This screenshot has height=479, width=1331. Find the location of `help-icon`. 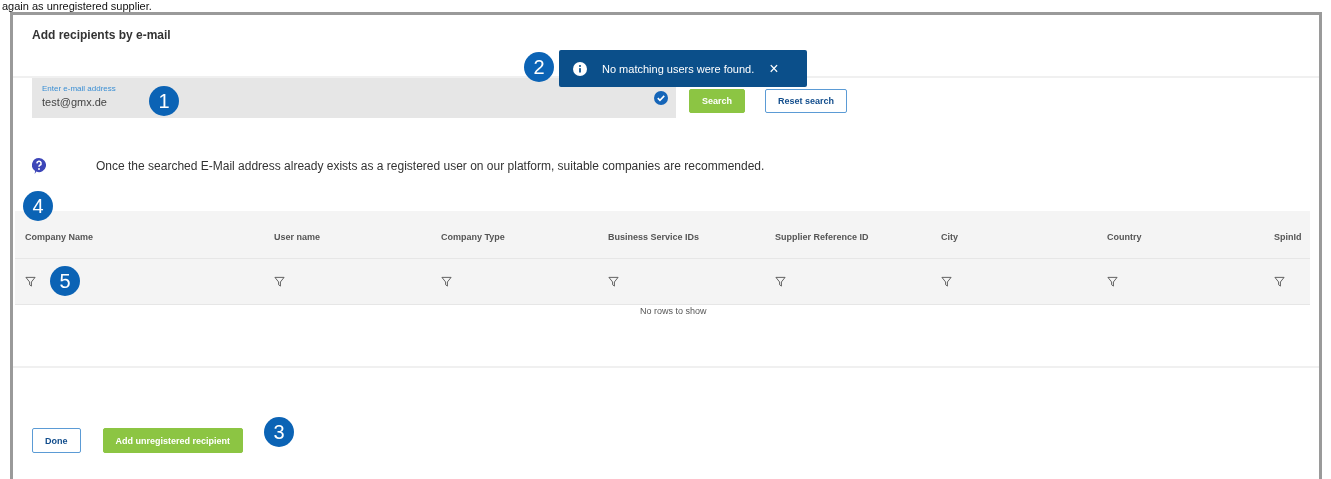

help-icon is located at coordinates (39, 166).